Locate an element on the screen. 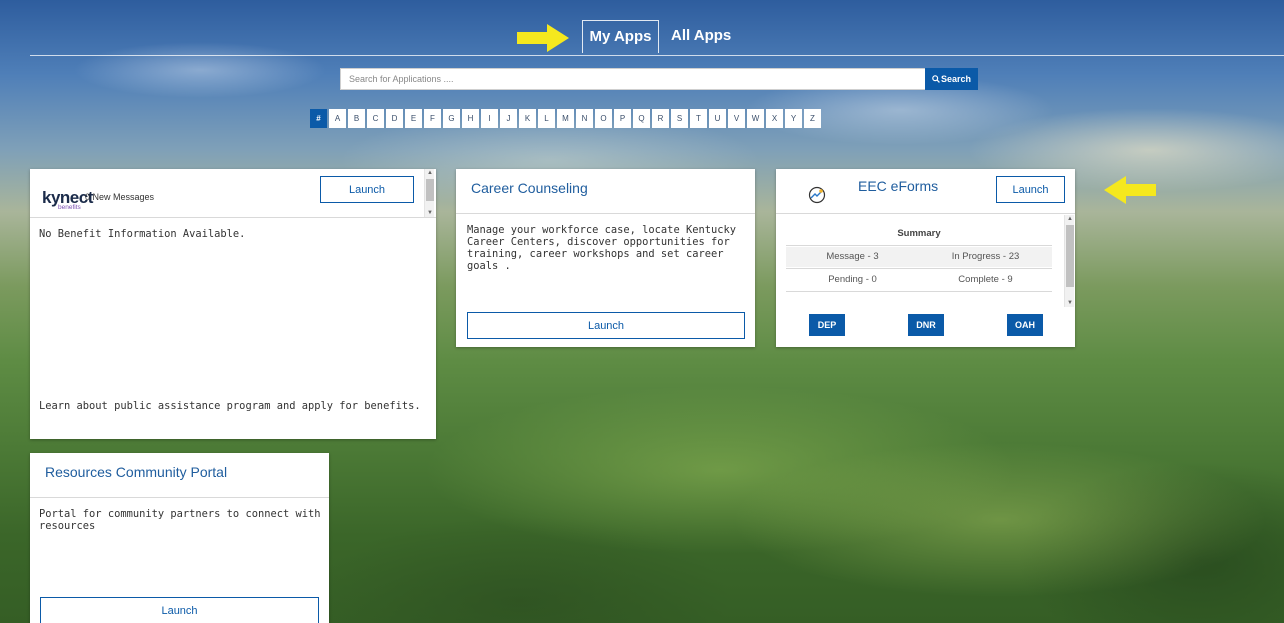 Image resolution: width=1284 pixels, height=623 pixels. tab-all-apps: All Apps is located at coordinates (701, 36).